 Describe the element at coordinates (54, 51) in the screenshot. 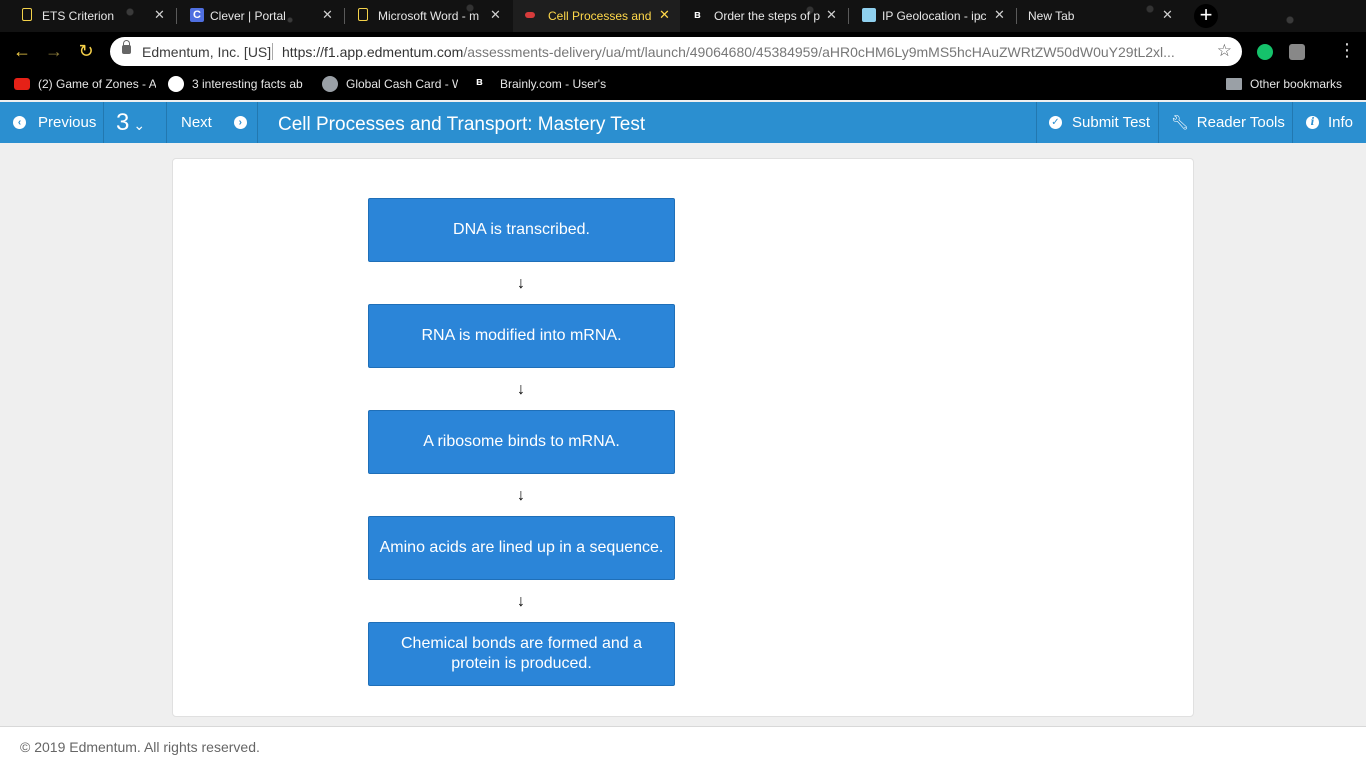

I see `forward-arrow-icon: →` at that location.